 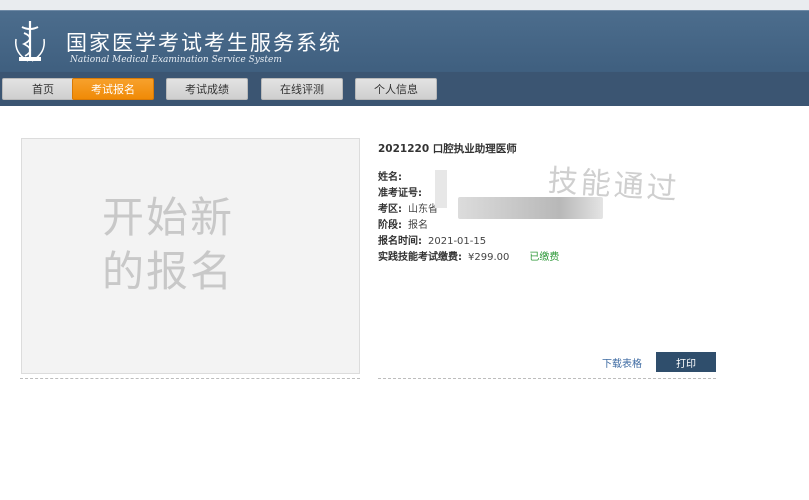 I want to click on name-row: 姓名:, so click(x=390, y=177).